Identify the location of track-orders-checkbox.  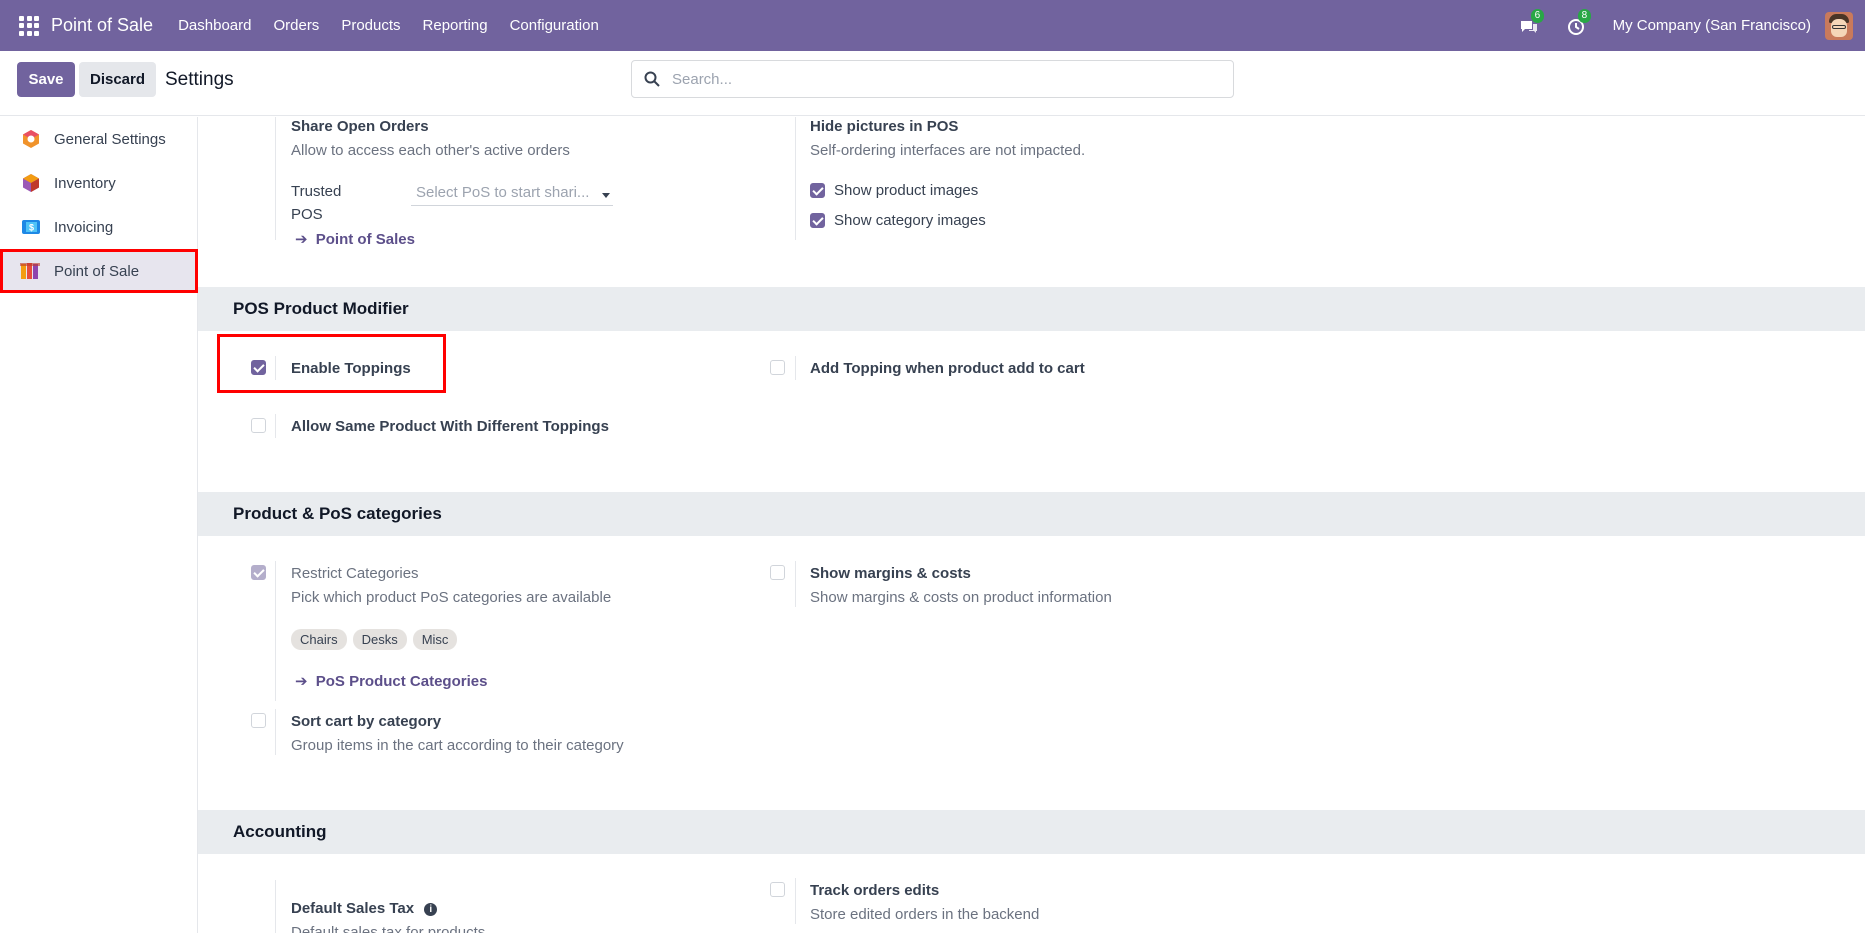
(777, 889).